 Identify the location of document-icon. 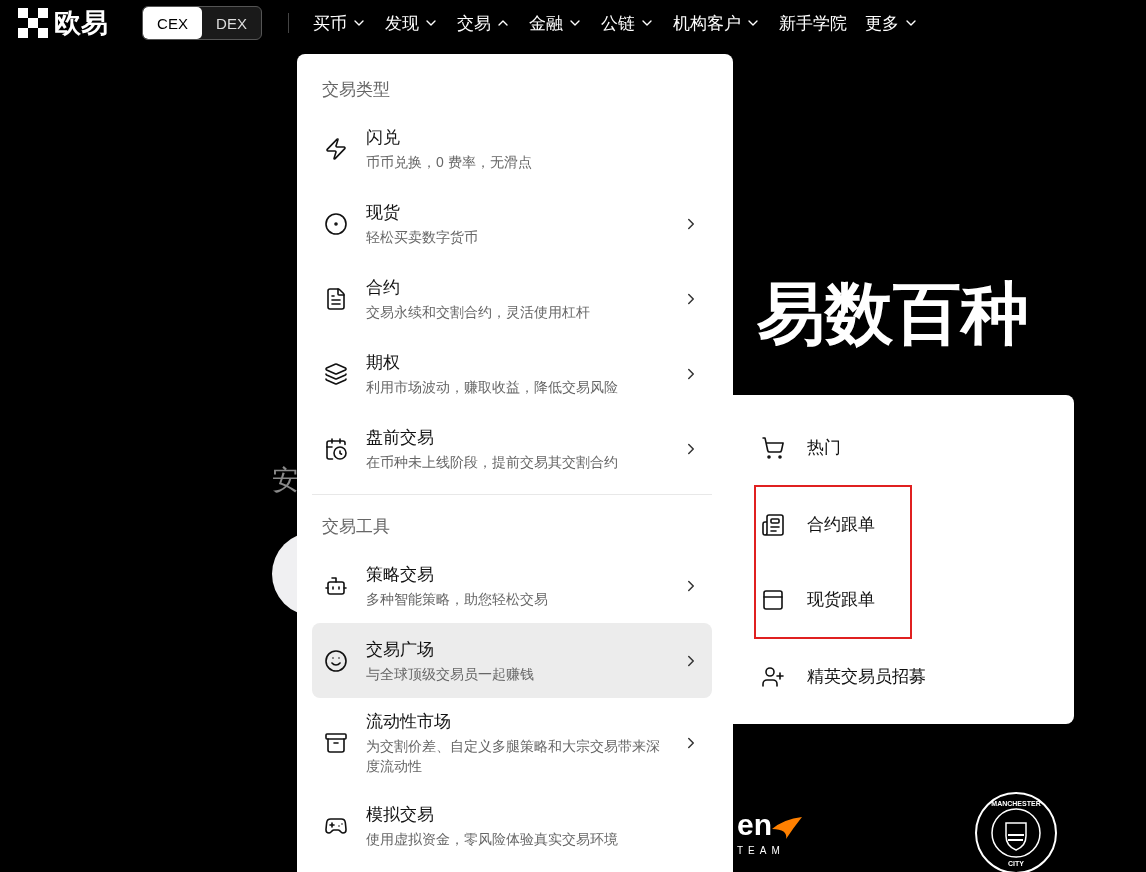
(336, 298).